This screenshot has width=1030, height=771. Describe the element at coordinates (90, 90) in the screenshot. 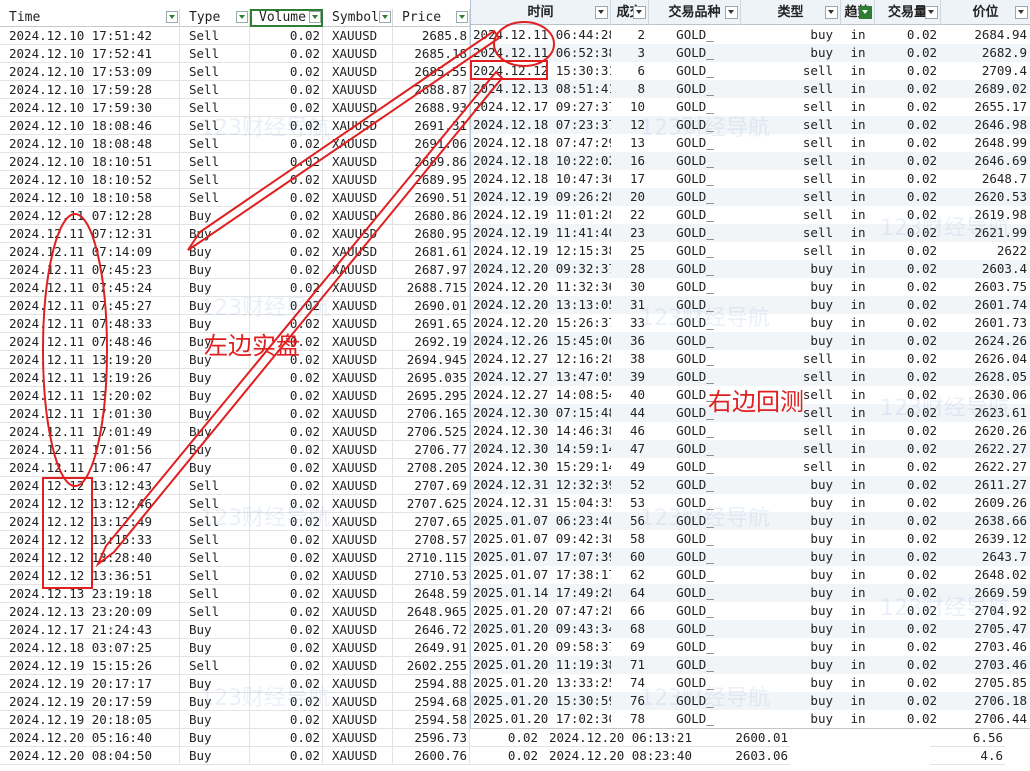

I see `left-cell-time: 2024.12.10 17:59:28` at that location.